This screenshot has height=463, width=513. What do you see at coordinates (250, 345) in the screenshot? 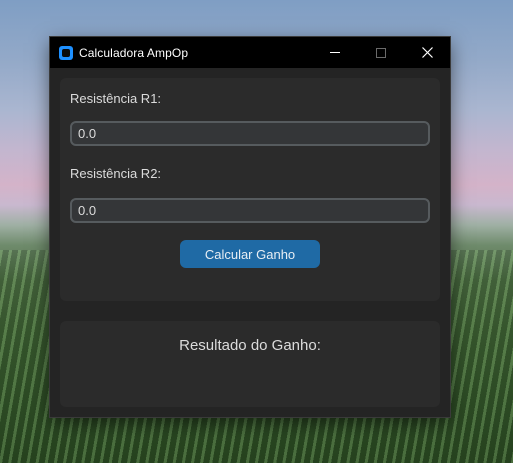
I see `result-label: Resultado do Ganho:` at bounding box center [250, 345].